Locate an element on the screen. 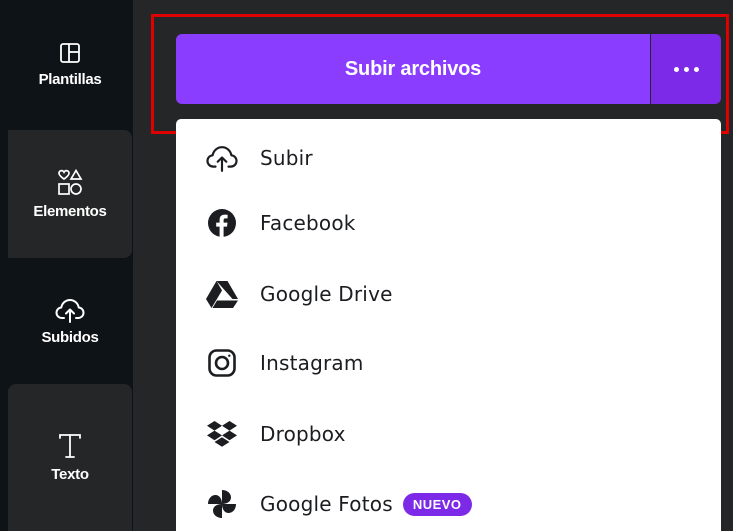 Image resolution: width=733 pixels, height=531 pixels. menu-item-subir: Subir is located at coordinates (448, 158).